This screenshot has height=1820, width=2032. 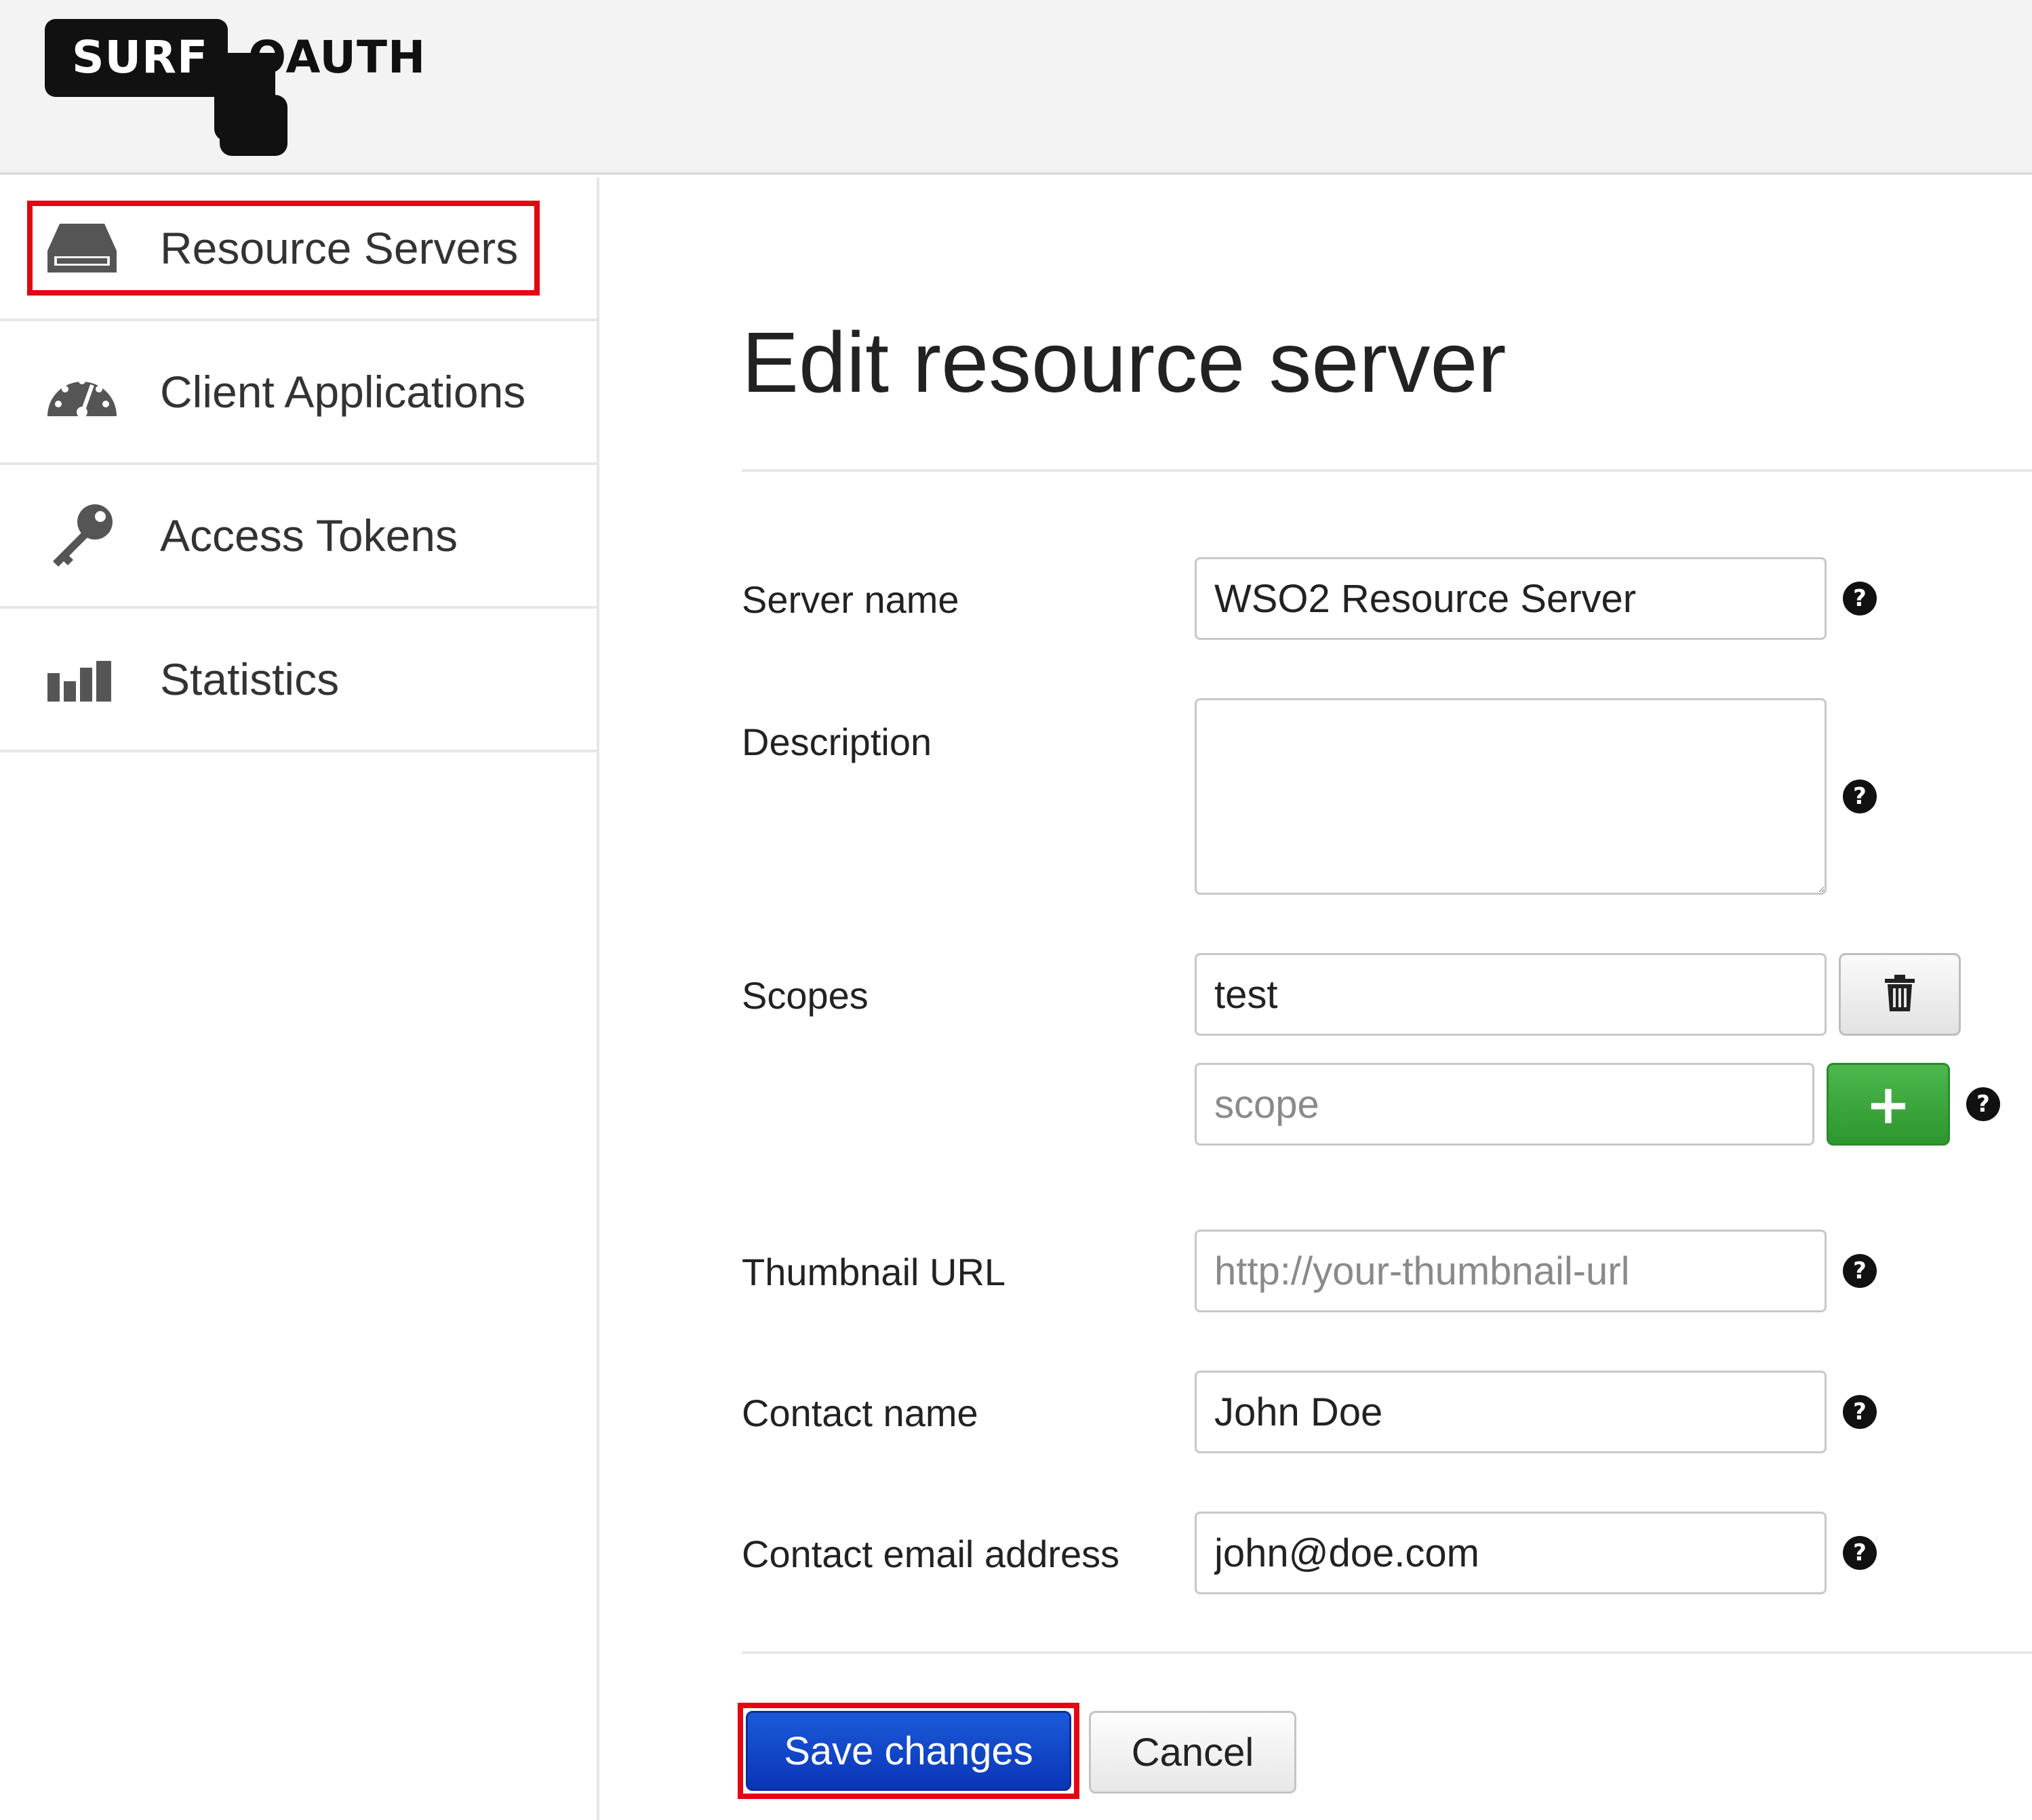 What do you see at coordinates (850, 599) in the screenshot?
I see `server-name-label: Server name` at bounding box center [850, 599].